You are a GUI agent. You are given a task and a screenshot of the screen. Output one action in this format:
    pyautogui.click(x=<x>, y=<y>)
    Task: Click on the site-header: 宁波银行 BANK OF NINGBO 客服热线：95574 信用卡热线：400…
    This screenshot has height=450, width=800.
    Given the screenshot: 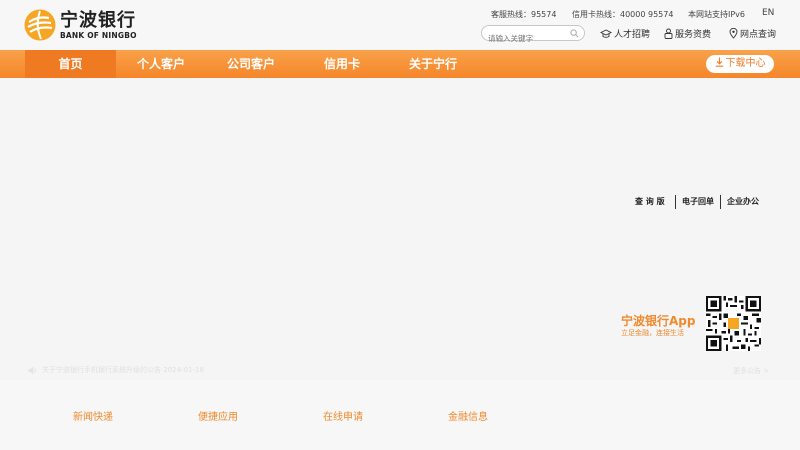 What is the action you would take?
    pyautogui.click(x=400, y=25)
    